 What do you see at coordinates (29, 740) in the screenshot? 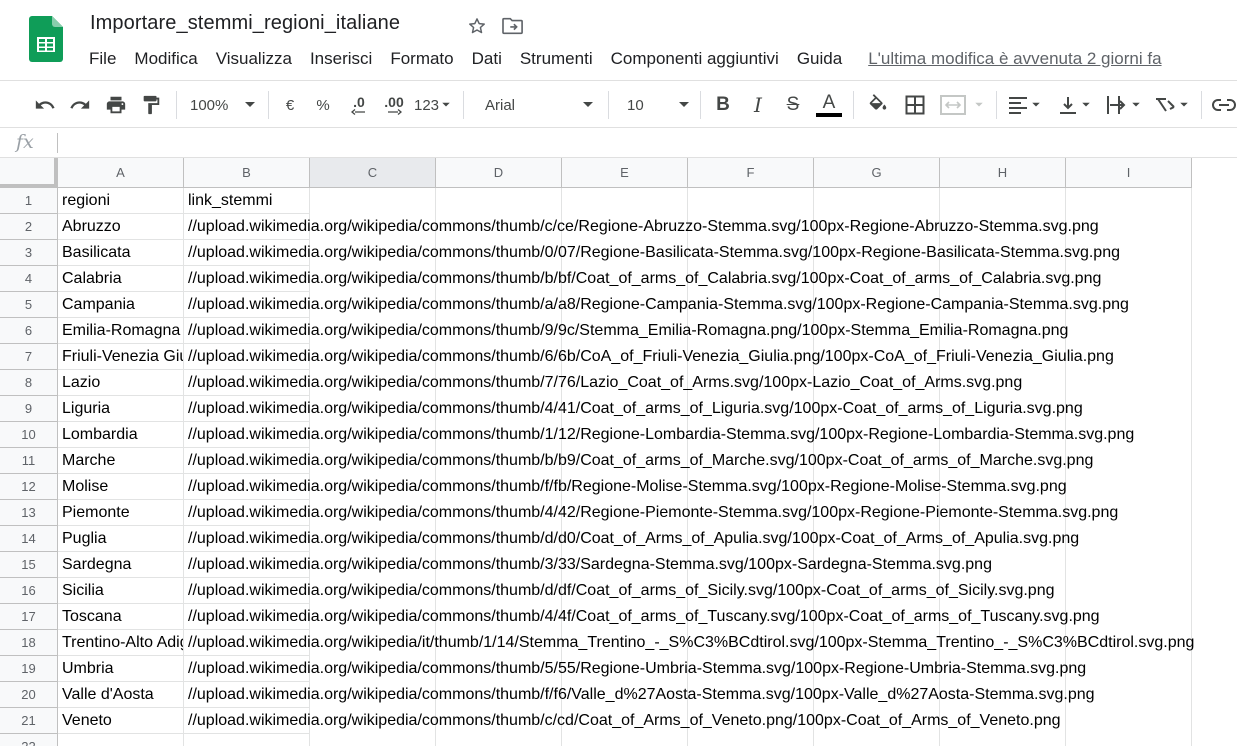
I see `row-header-22: 22` at bounding box center [29, 740].